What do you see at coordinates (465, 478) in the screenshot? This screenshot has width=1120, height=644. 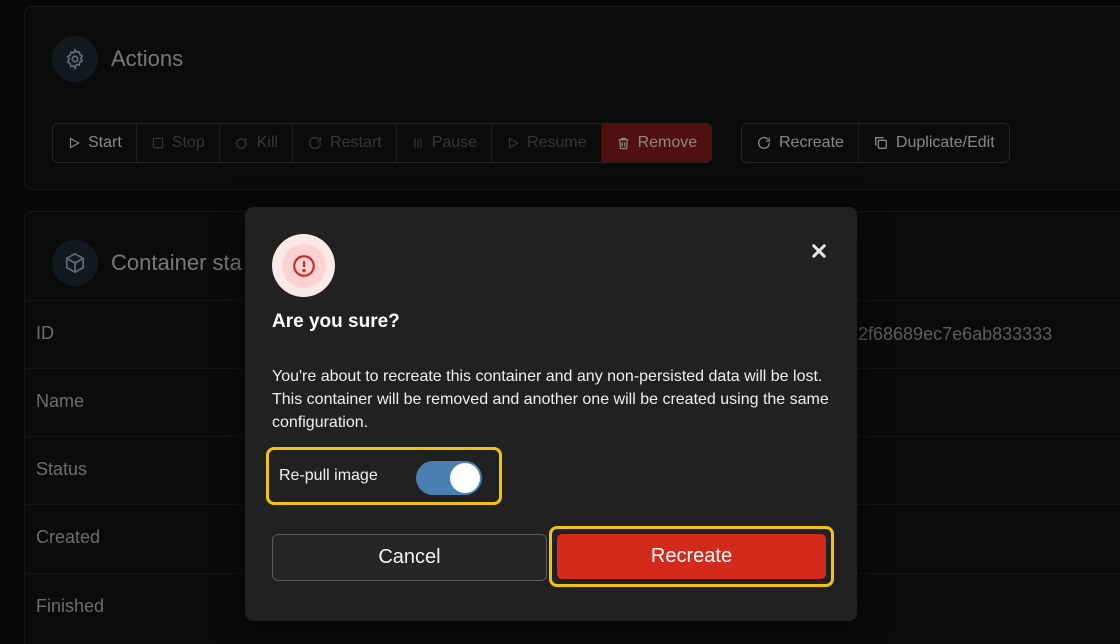 I see `toggle-knob` at bounding box center [465, 478].